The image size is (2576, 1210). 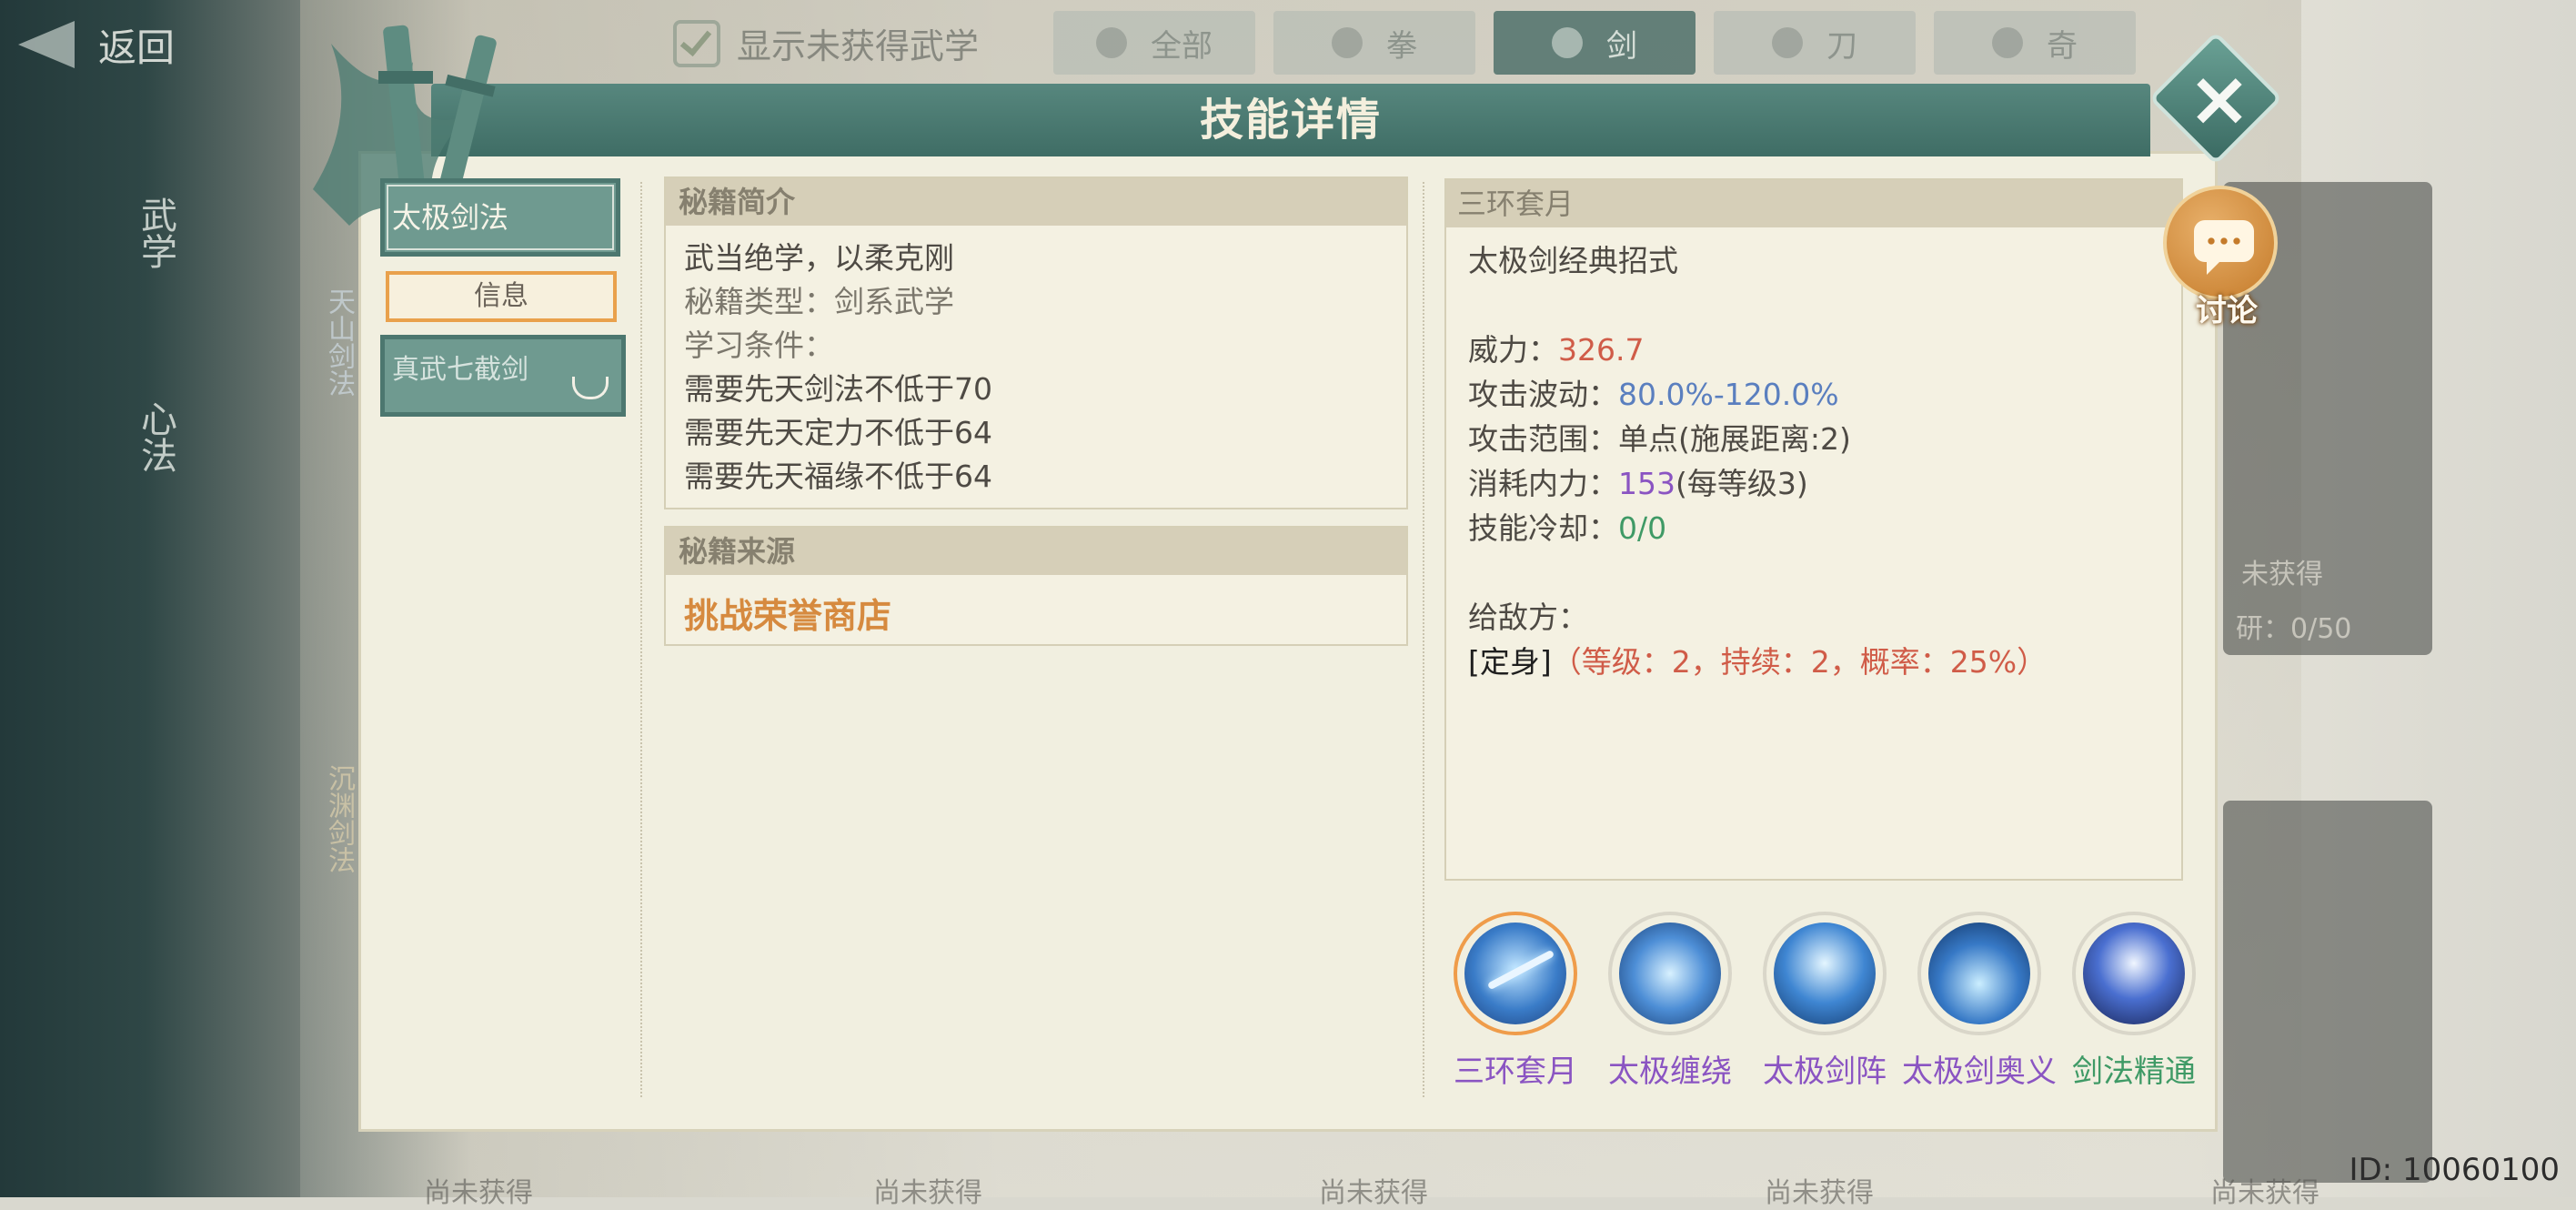 I want to click on book-source-panel: 秘籍来源 挑战荣誉商店, so click(x=1036, y=586).